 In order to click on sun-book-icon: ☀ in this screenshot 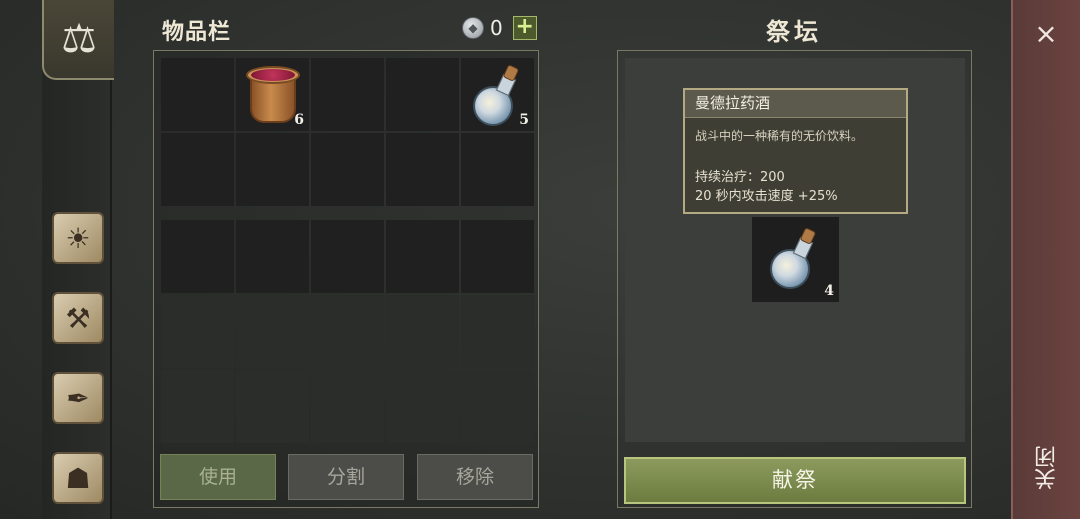, I will do `click(78, 238)`.